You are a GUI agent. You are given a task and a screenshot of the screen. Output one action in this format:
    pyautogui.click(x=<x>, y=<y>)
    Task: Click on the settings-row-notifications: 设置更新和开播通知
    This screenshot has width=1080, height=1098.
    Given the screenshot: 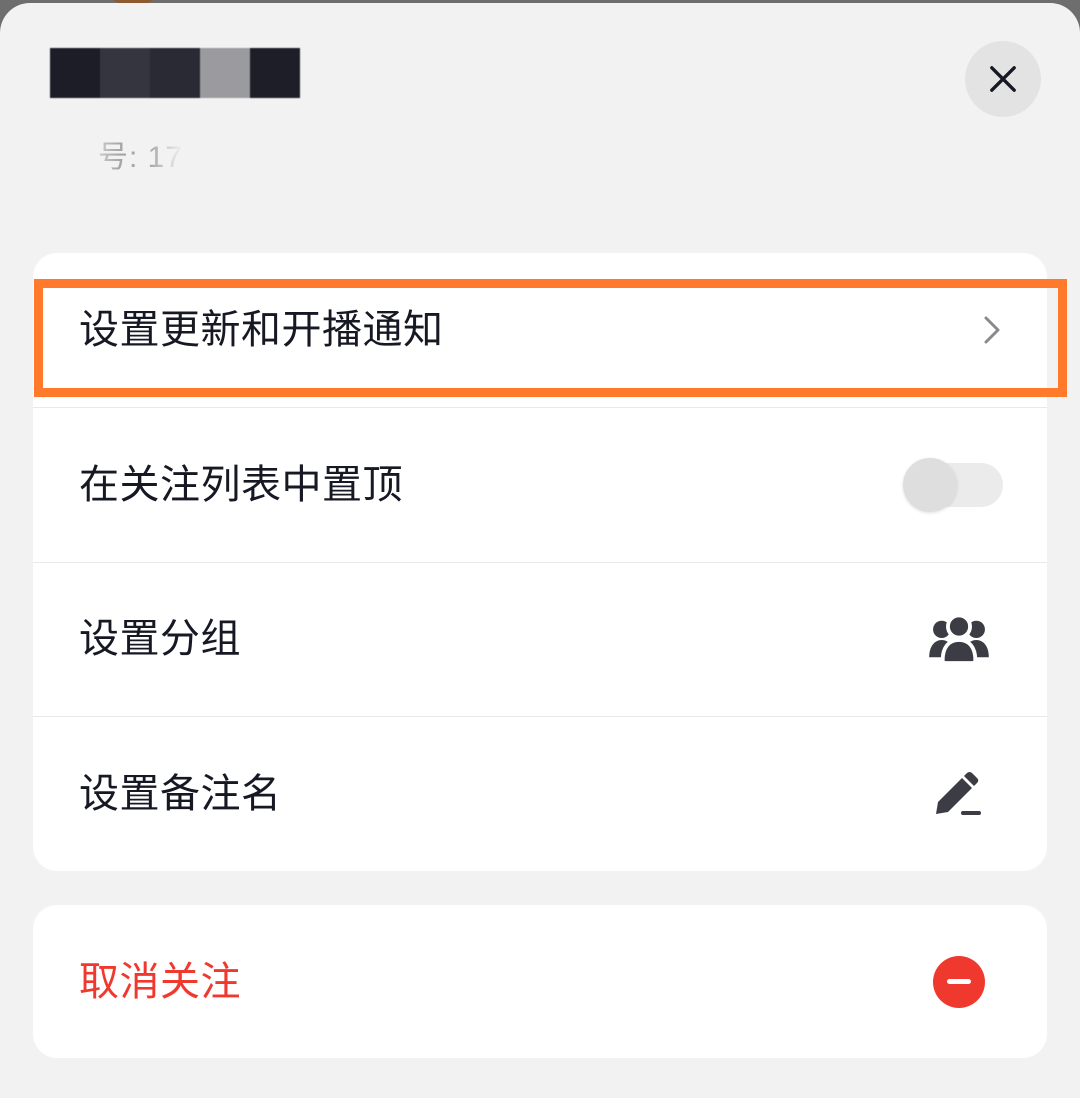 What is the action you would take?
    pyautogui.click(x=540, y=330)
    